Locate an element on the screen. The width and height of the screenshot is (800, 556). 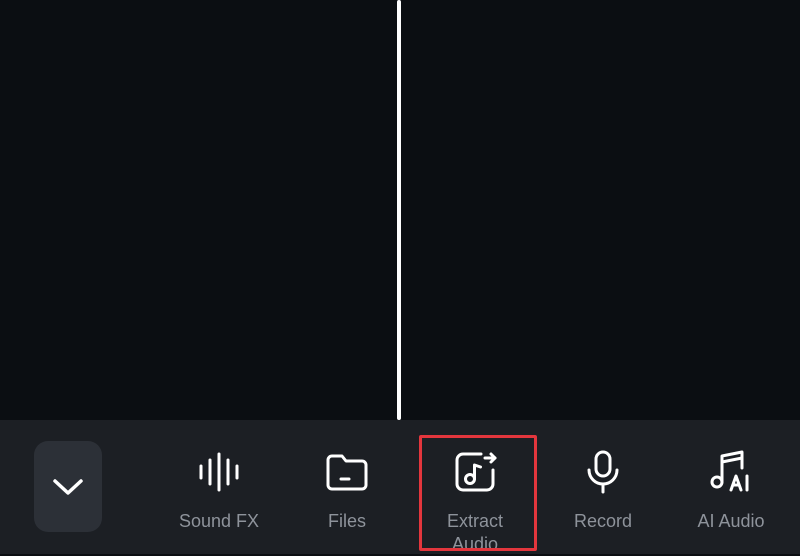
collapse-button is located at coordinates (68, 486).